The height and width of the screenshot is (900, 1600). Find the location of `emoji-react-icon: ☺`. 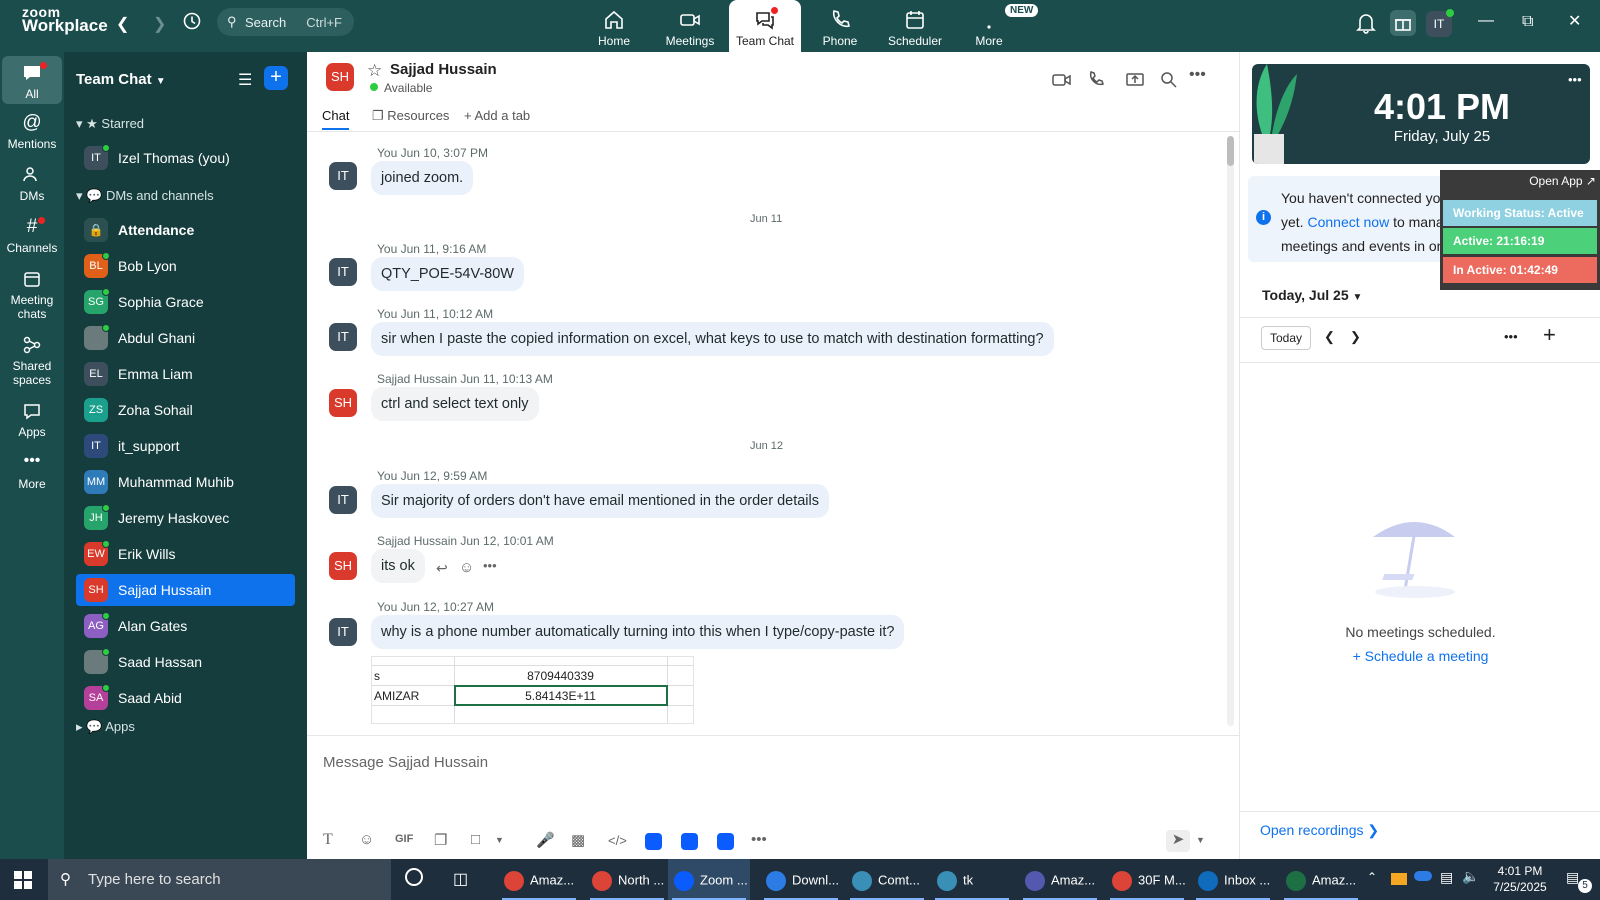

emoji-react-icon: ☺ is located at coordinates (466, 567).